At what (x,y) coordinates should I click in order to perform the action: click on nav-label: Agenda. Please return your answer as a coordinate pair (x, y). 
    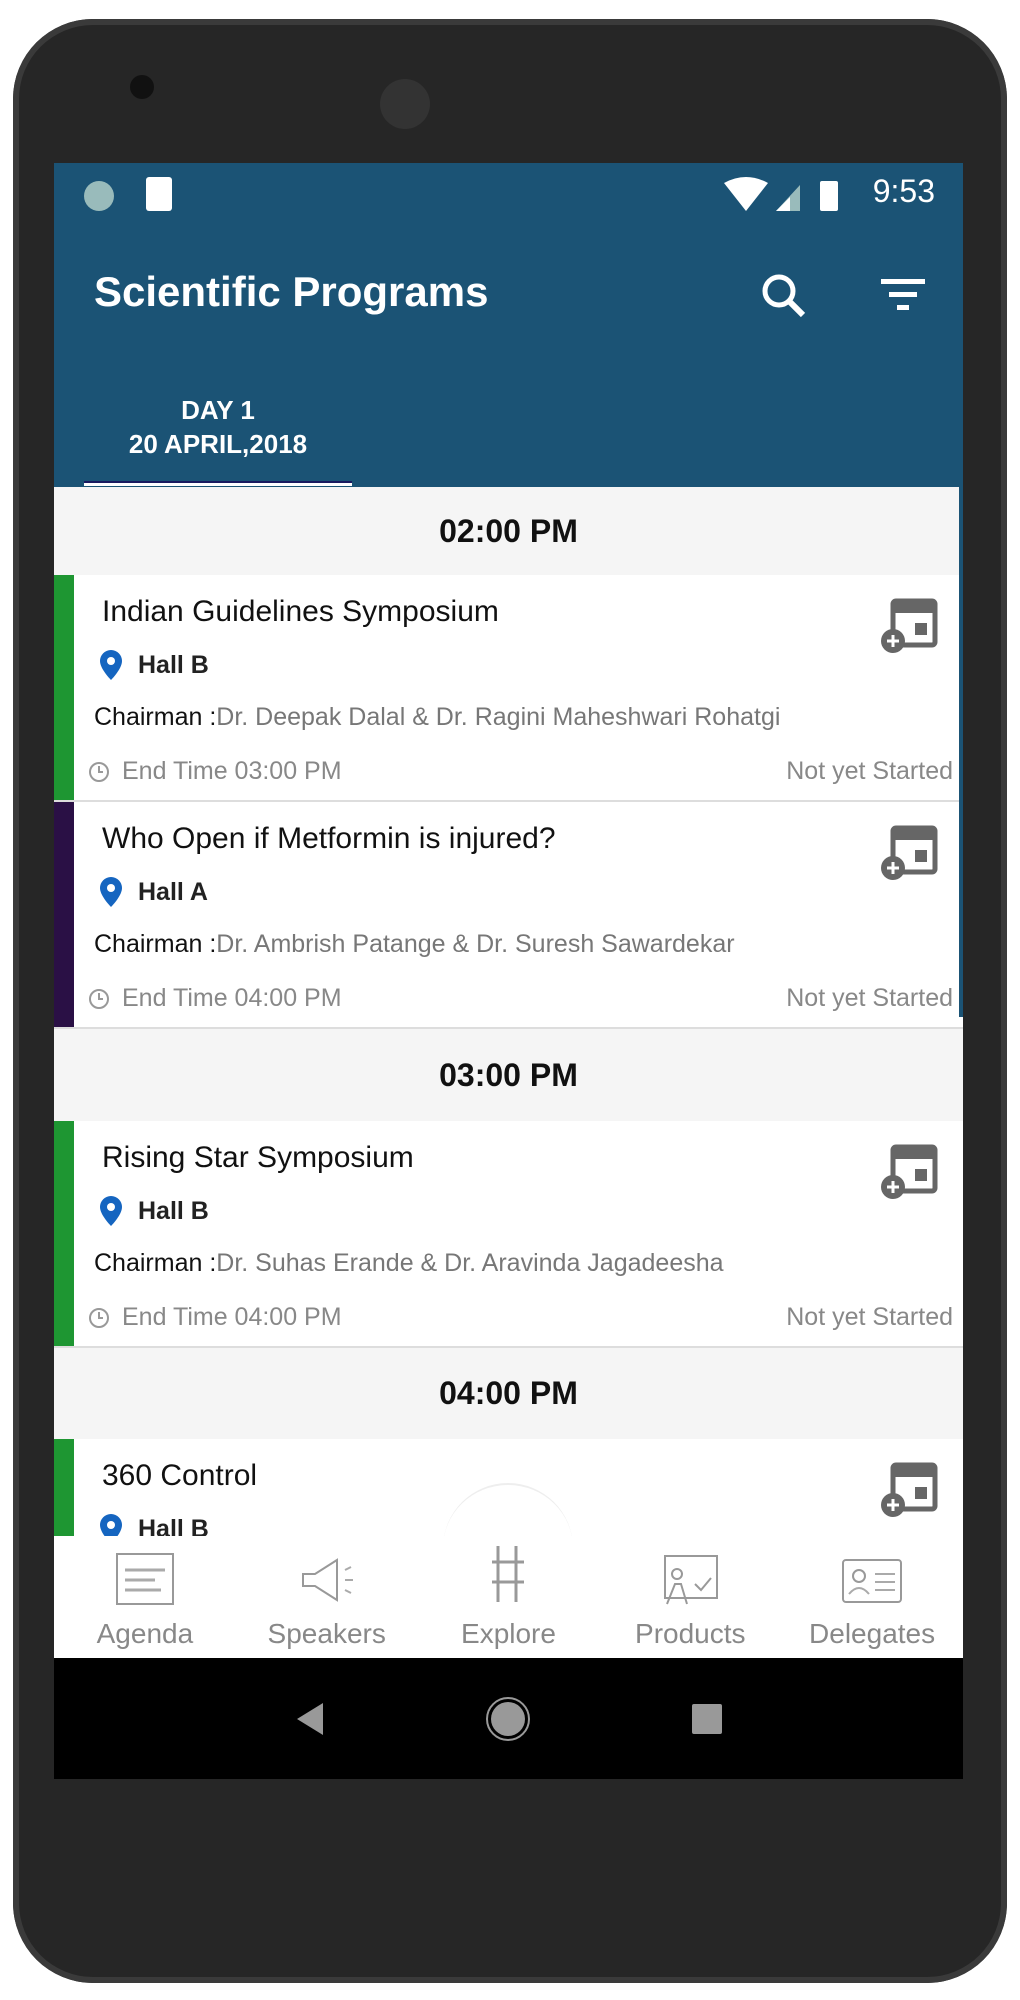
    Looking at the image, I should click on (145, 1633).